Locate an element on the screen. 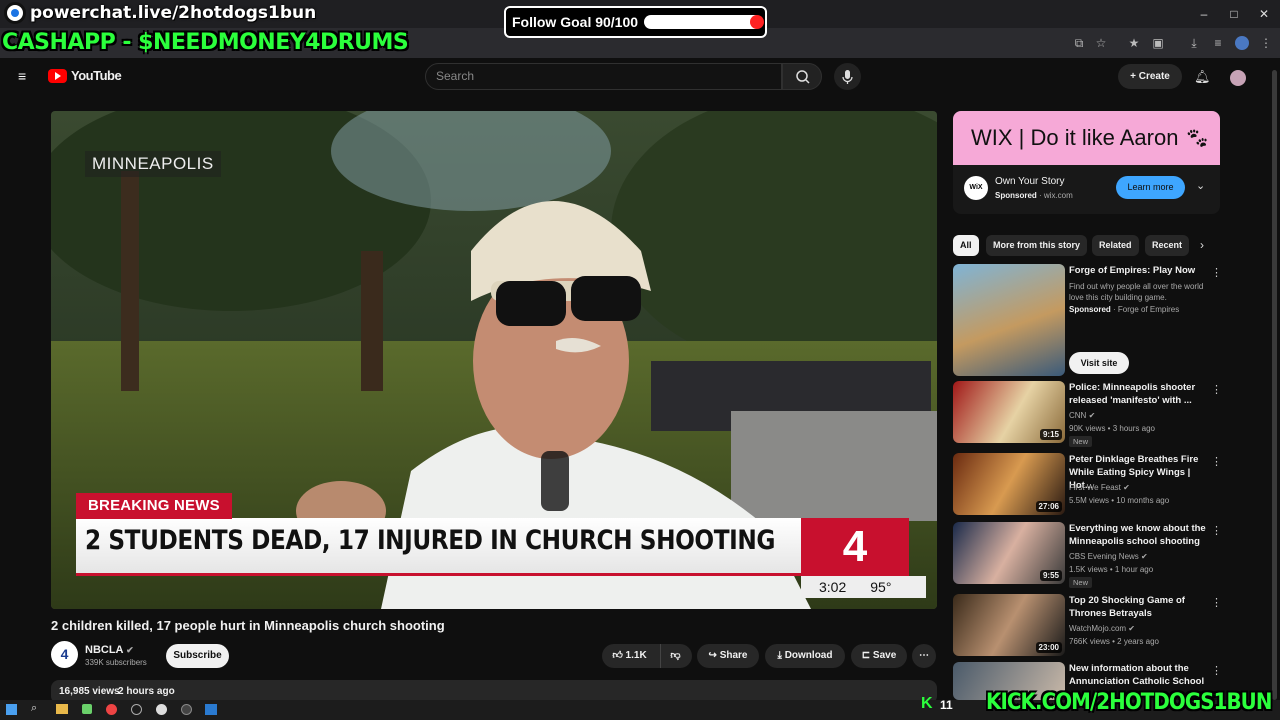  more-horizontal-icon: ⋯ is located at coordinates (924, 655).